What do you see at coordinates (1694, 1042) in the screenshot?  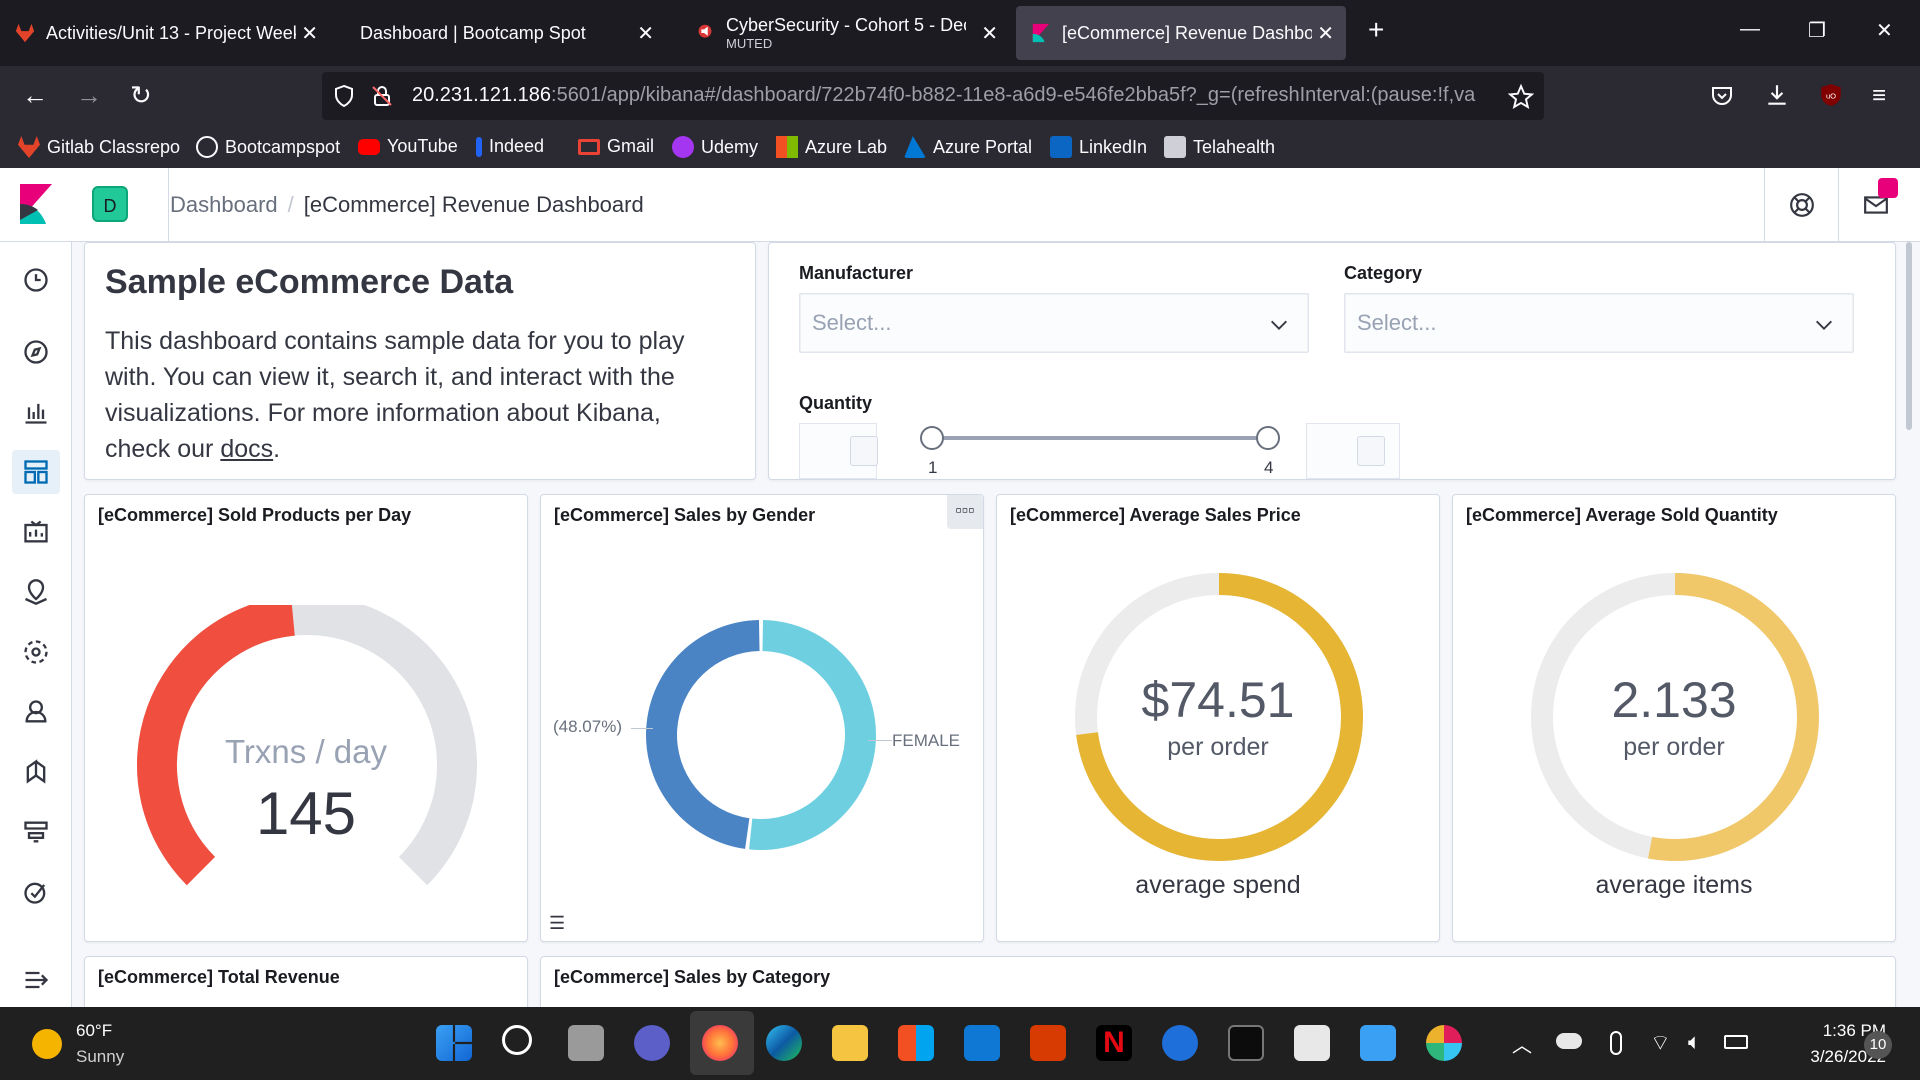 I see `speaker-icon: 🔈︎` at bounding box center [1694, 1042].